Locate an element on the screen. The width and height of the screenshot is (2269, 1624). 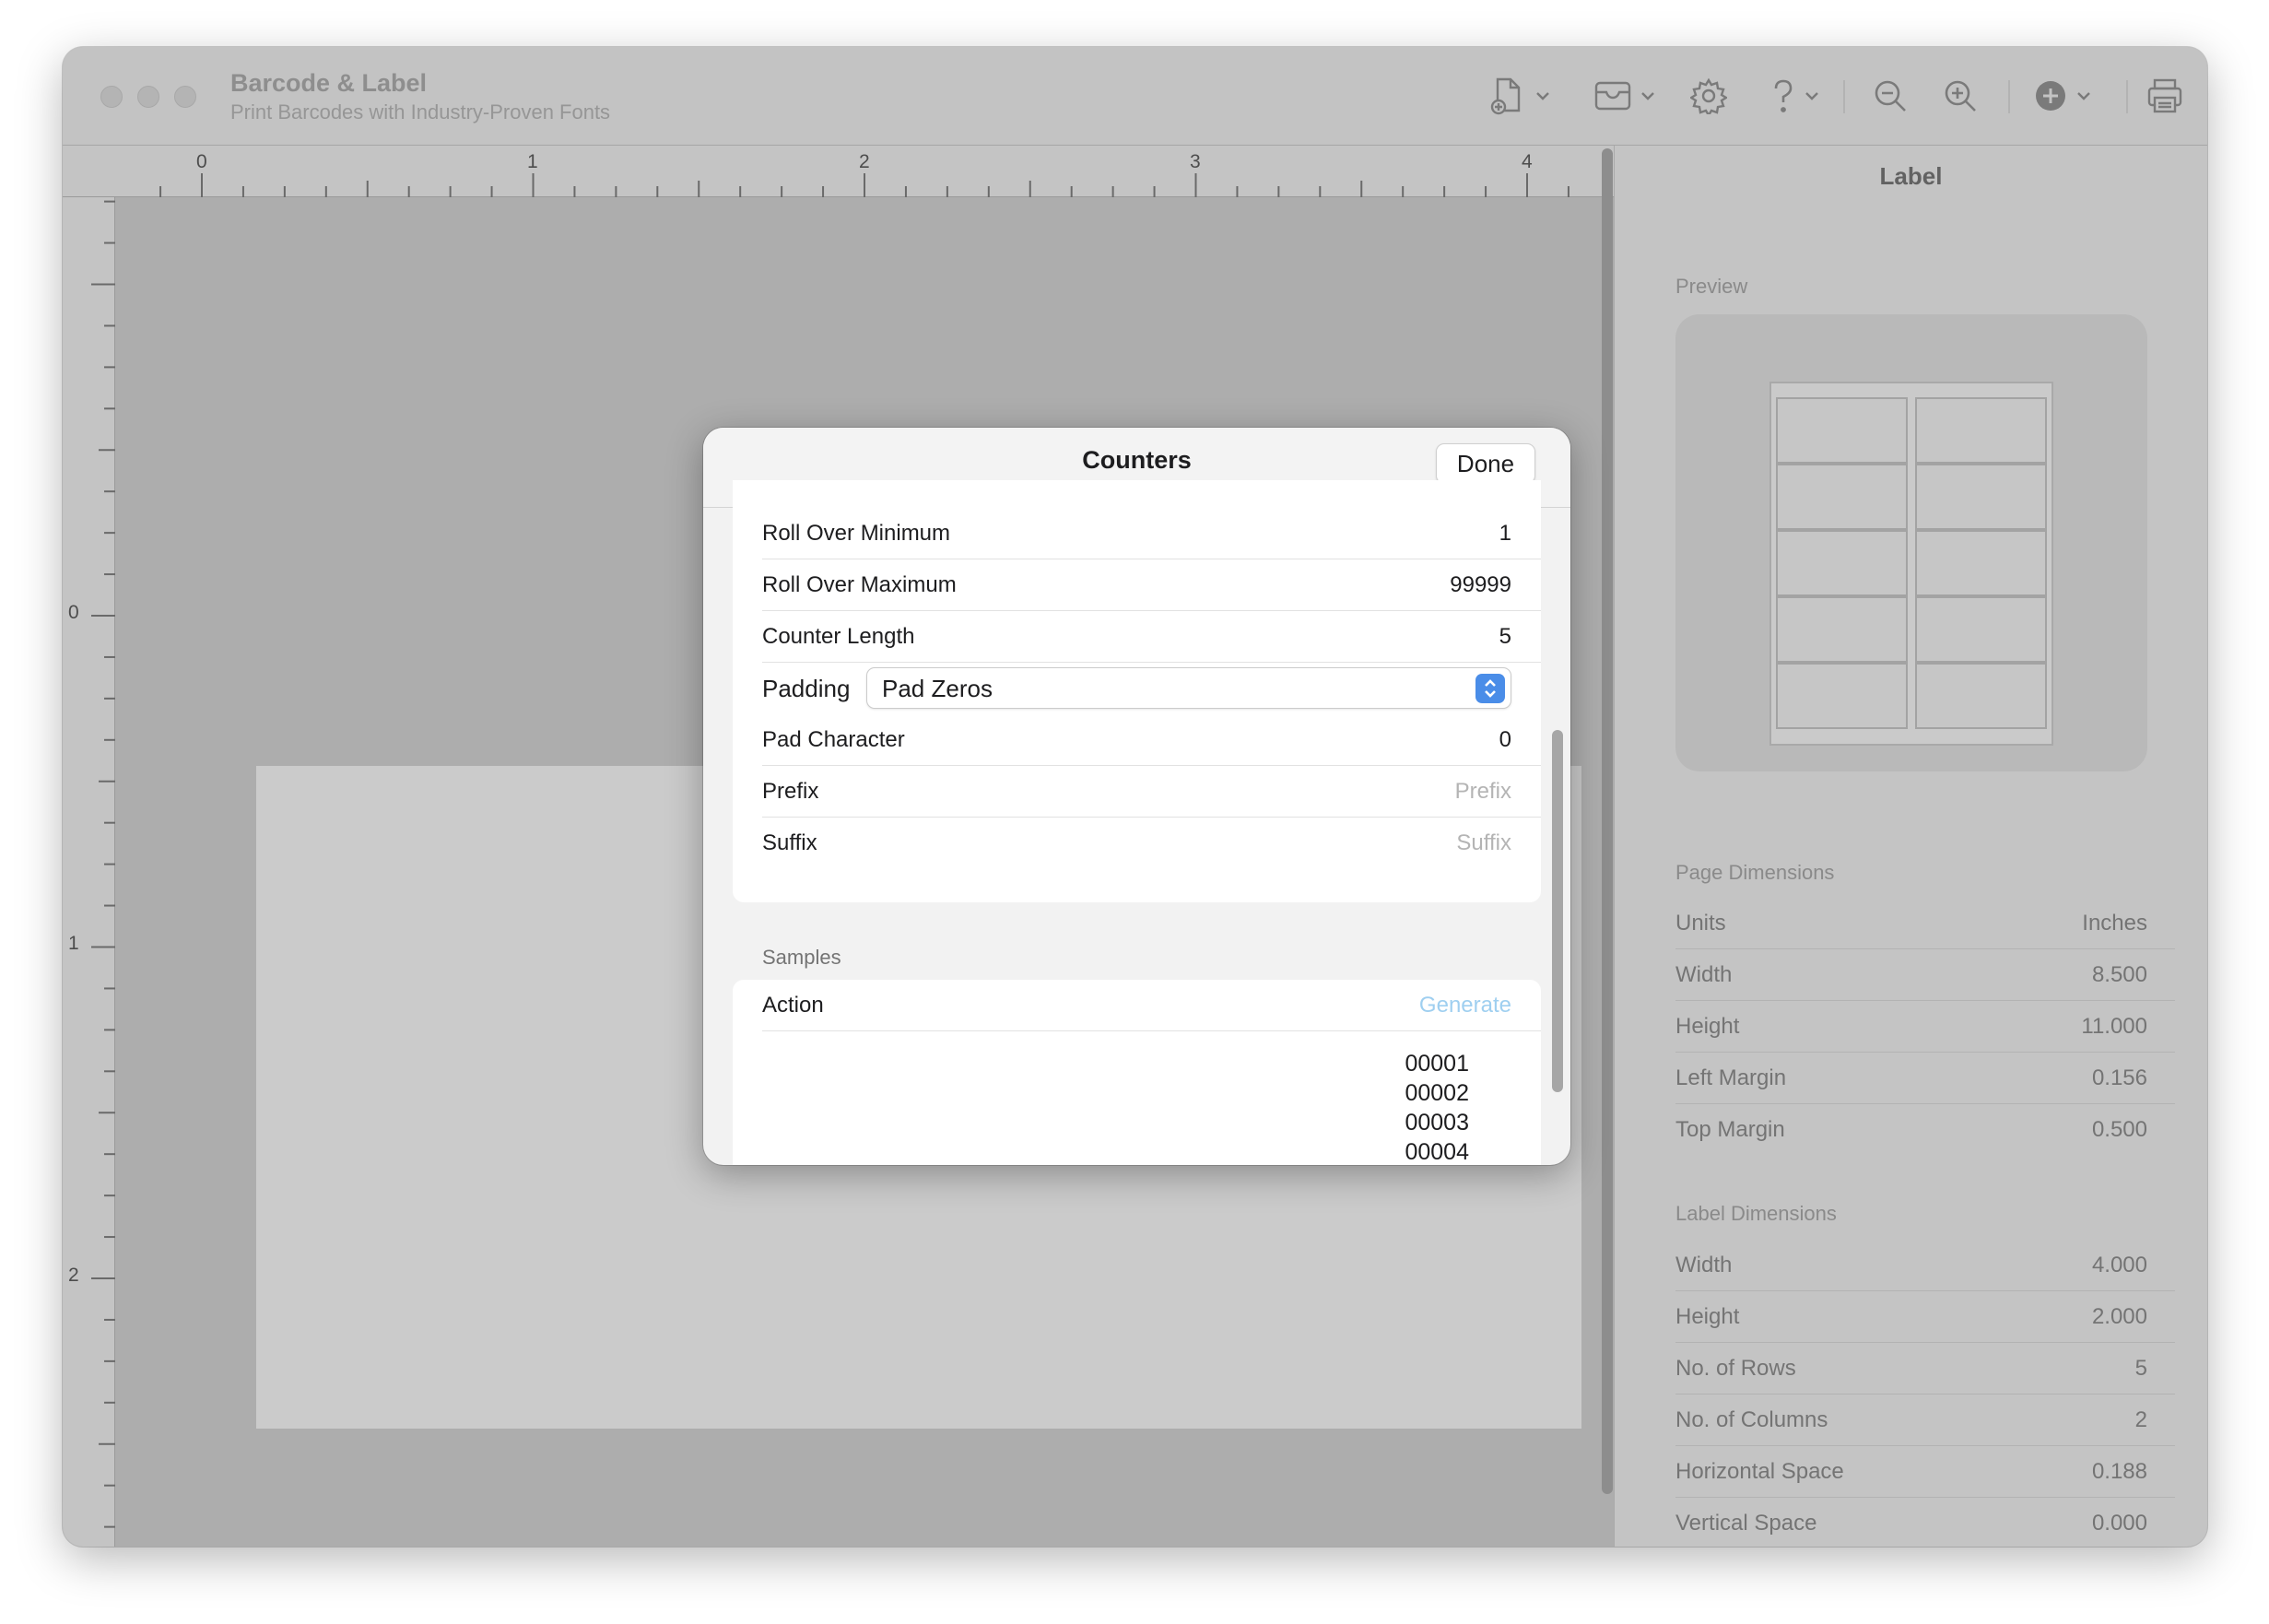
page-top-margin-row: Top Margin 0.500 is located at coordinates (1925, 1130).